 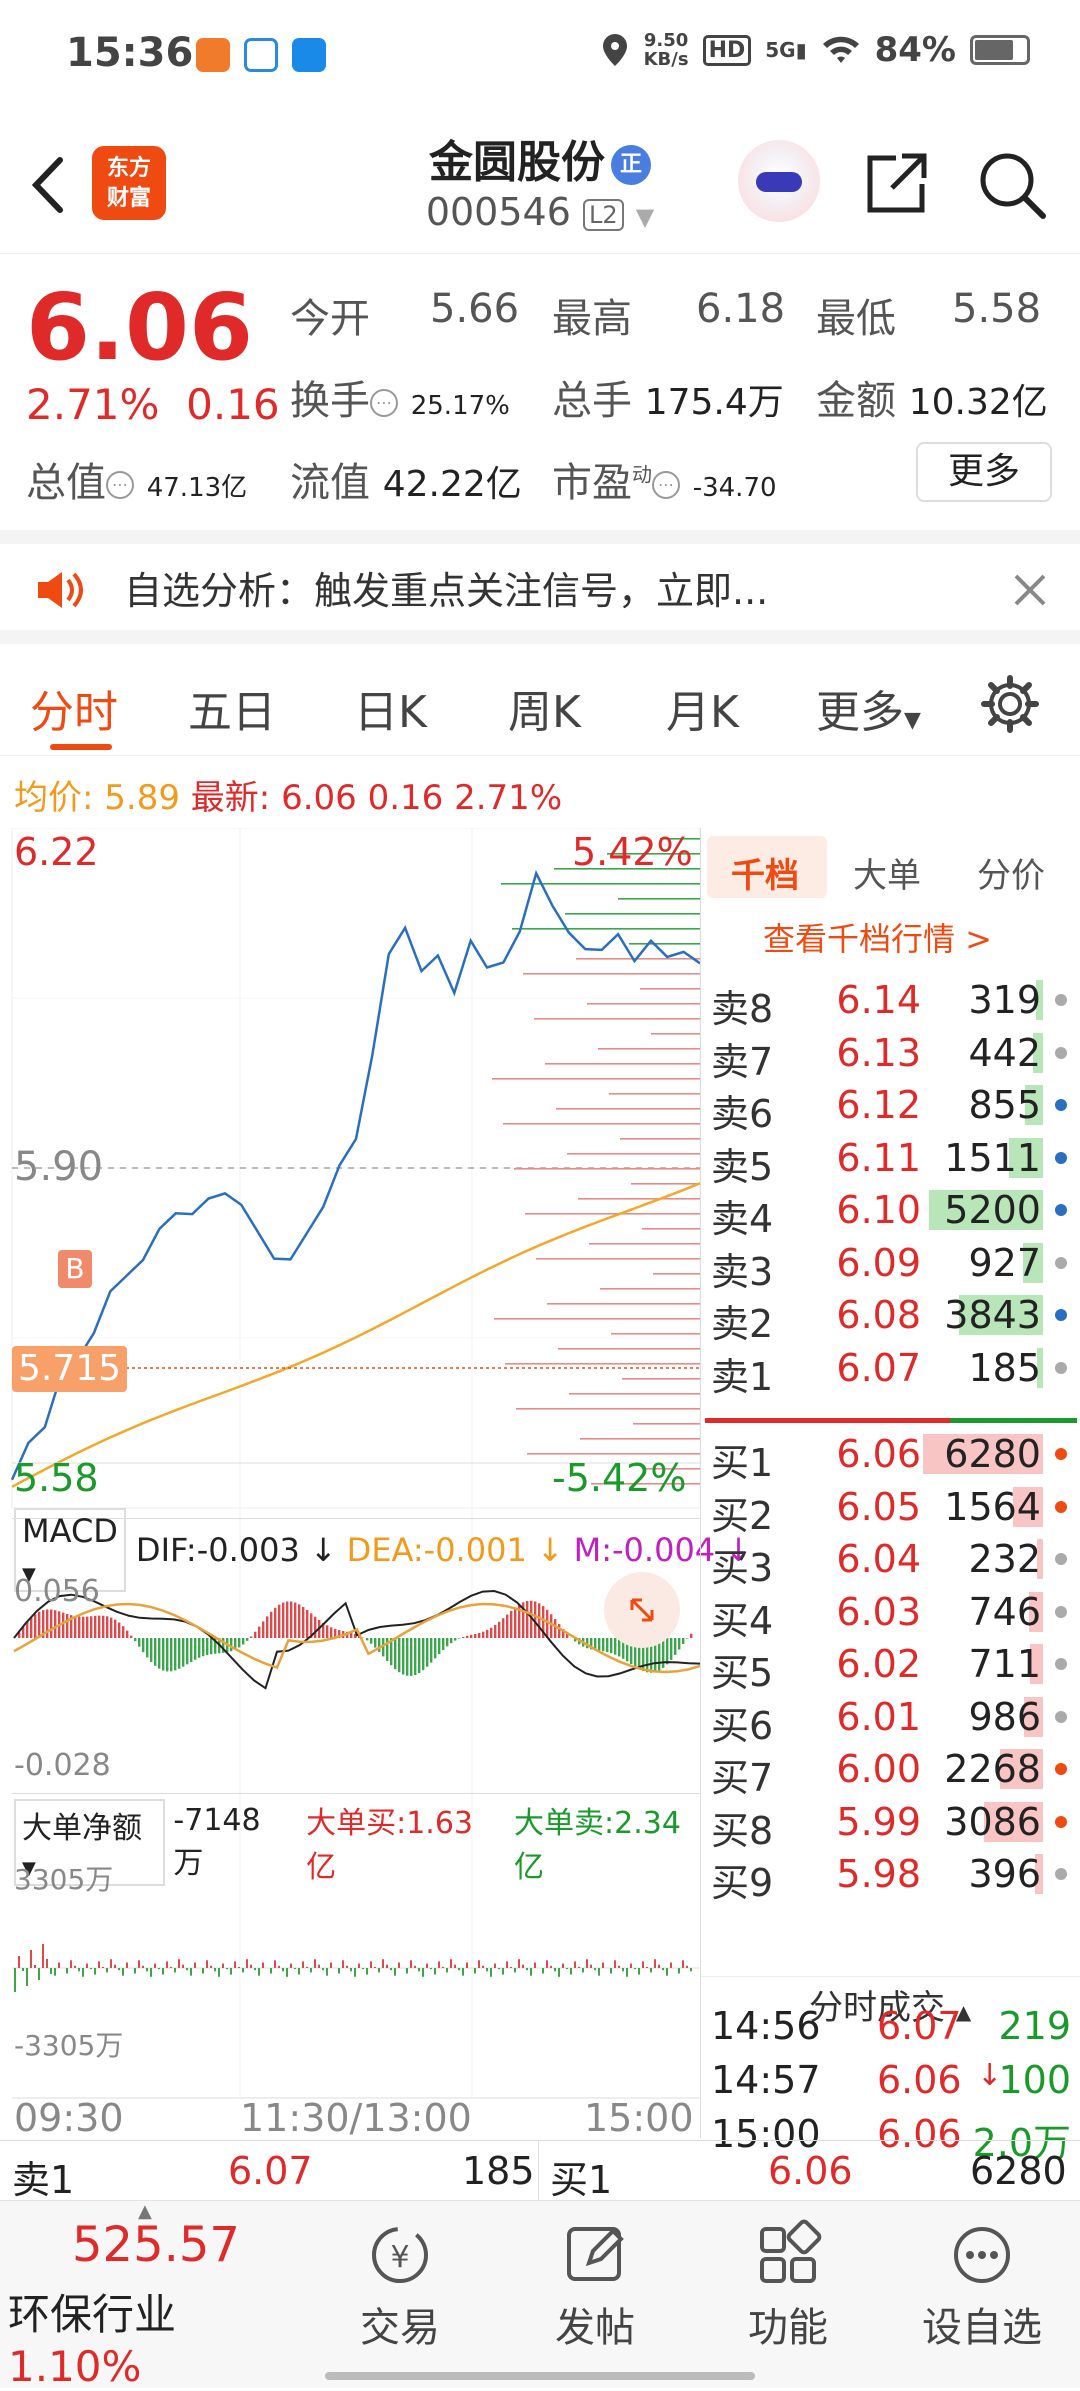 What do you see at coordinates (766, 2080) in the screenshot?
I see `trade-time: 14:57` at bounding box center [766, 2080].